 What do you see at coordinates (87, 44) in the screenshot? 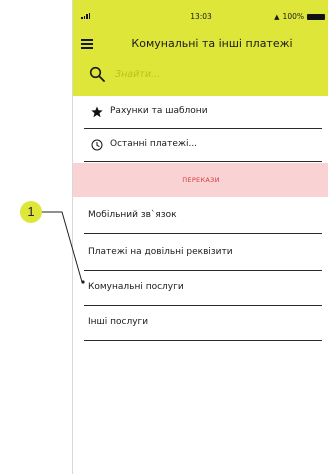
I see `hamburger-menu-icon` at bounding box center [87, 44].